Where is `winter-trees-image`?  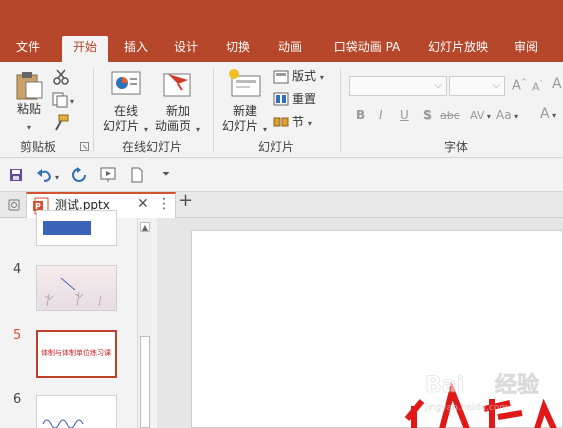
winter-trees-image is located at coordinates (76, 288).